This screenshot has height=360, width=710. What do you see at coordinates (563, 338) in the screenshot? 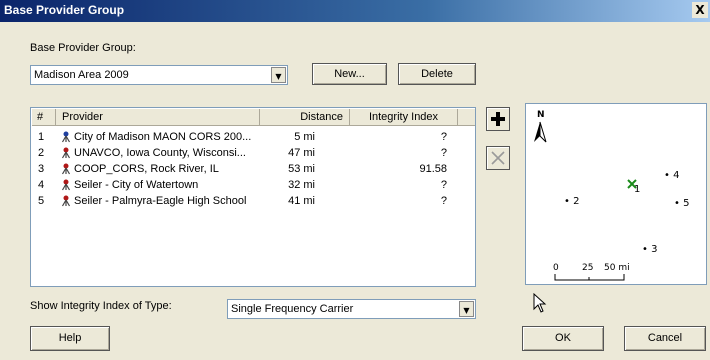
I see `ok-button: OK` at bounding box center [563, 338].